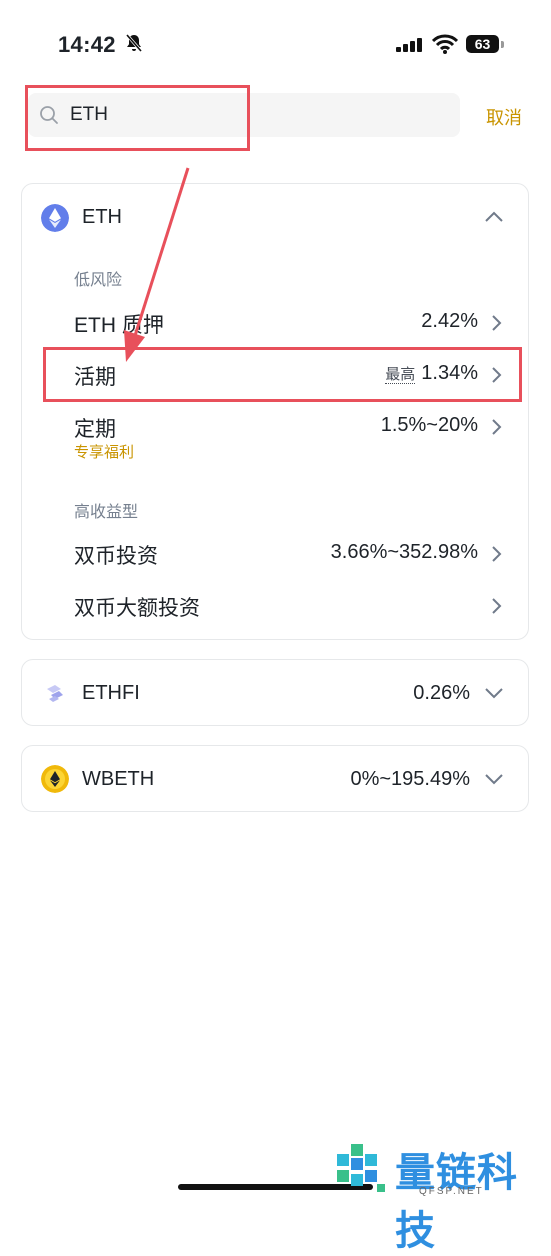  Describe the element at coordinates (275, 778) in the screenshot. I see `coin-card-wbeth: WBETH 0%~195.49%` at that location.